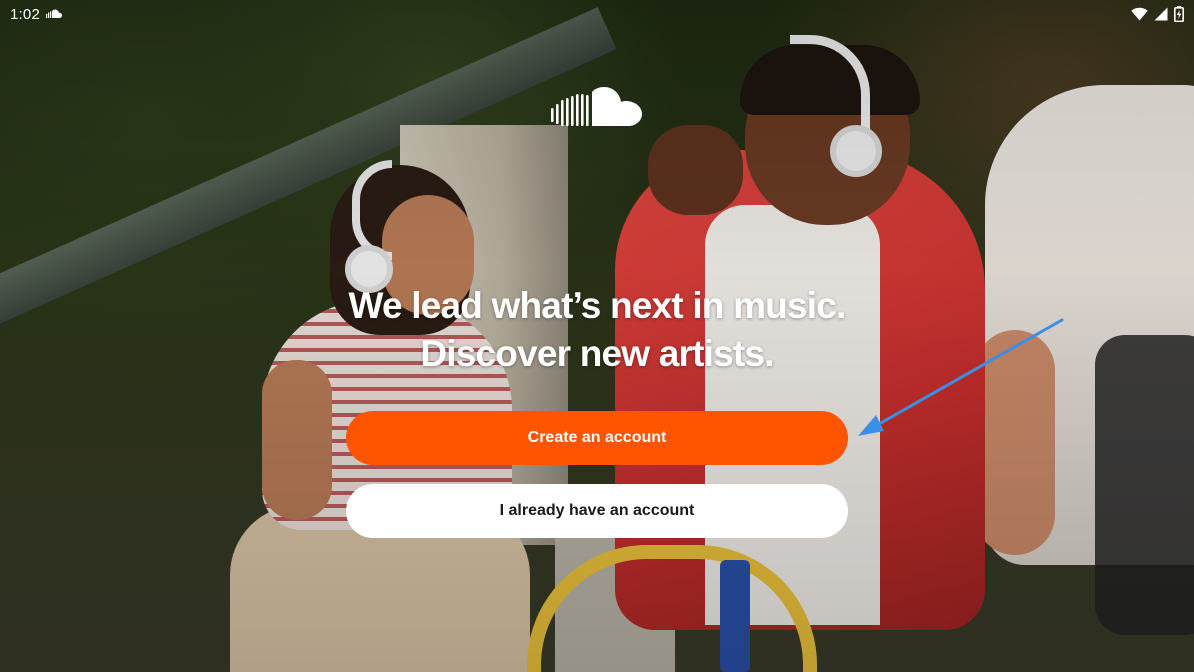 The height and width of the screenshot is (672, 1194). Describe the element at coordinates (54, 13) in the screenshot. I see `soundcloud-notification-icon` at that location.